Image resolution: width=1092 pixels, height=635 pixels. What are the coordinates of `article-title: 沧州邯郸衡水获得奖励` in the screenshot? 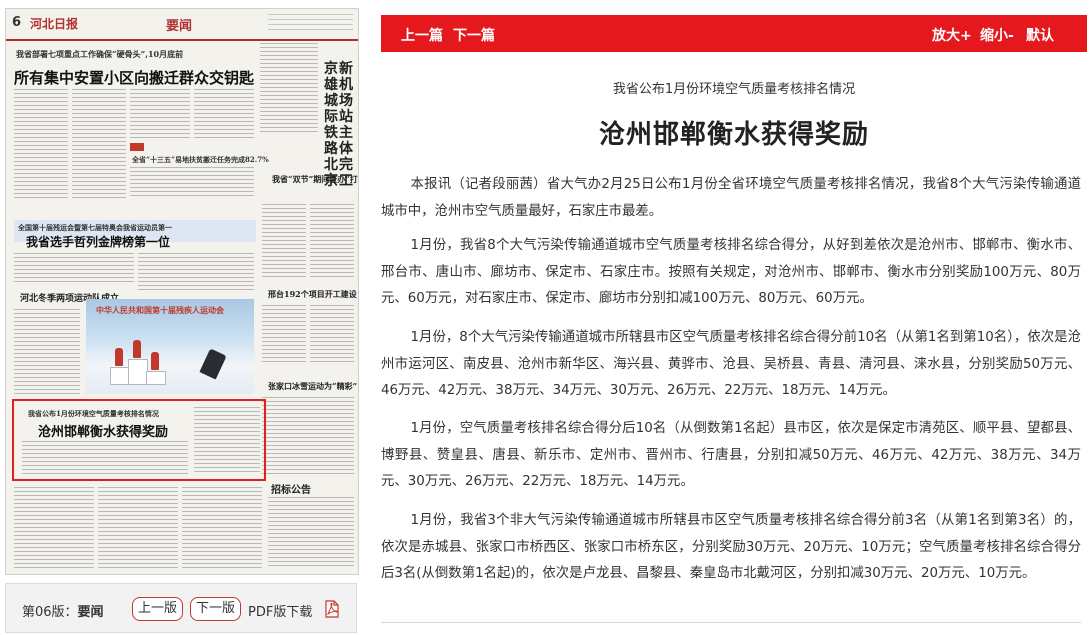 It's located at (733, 135).